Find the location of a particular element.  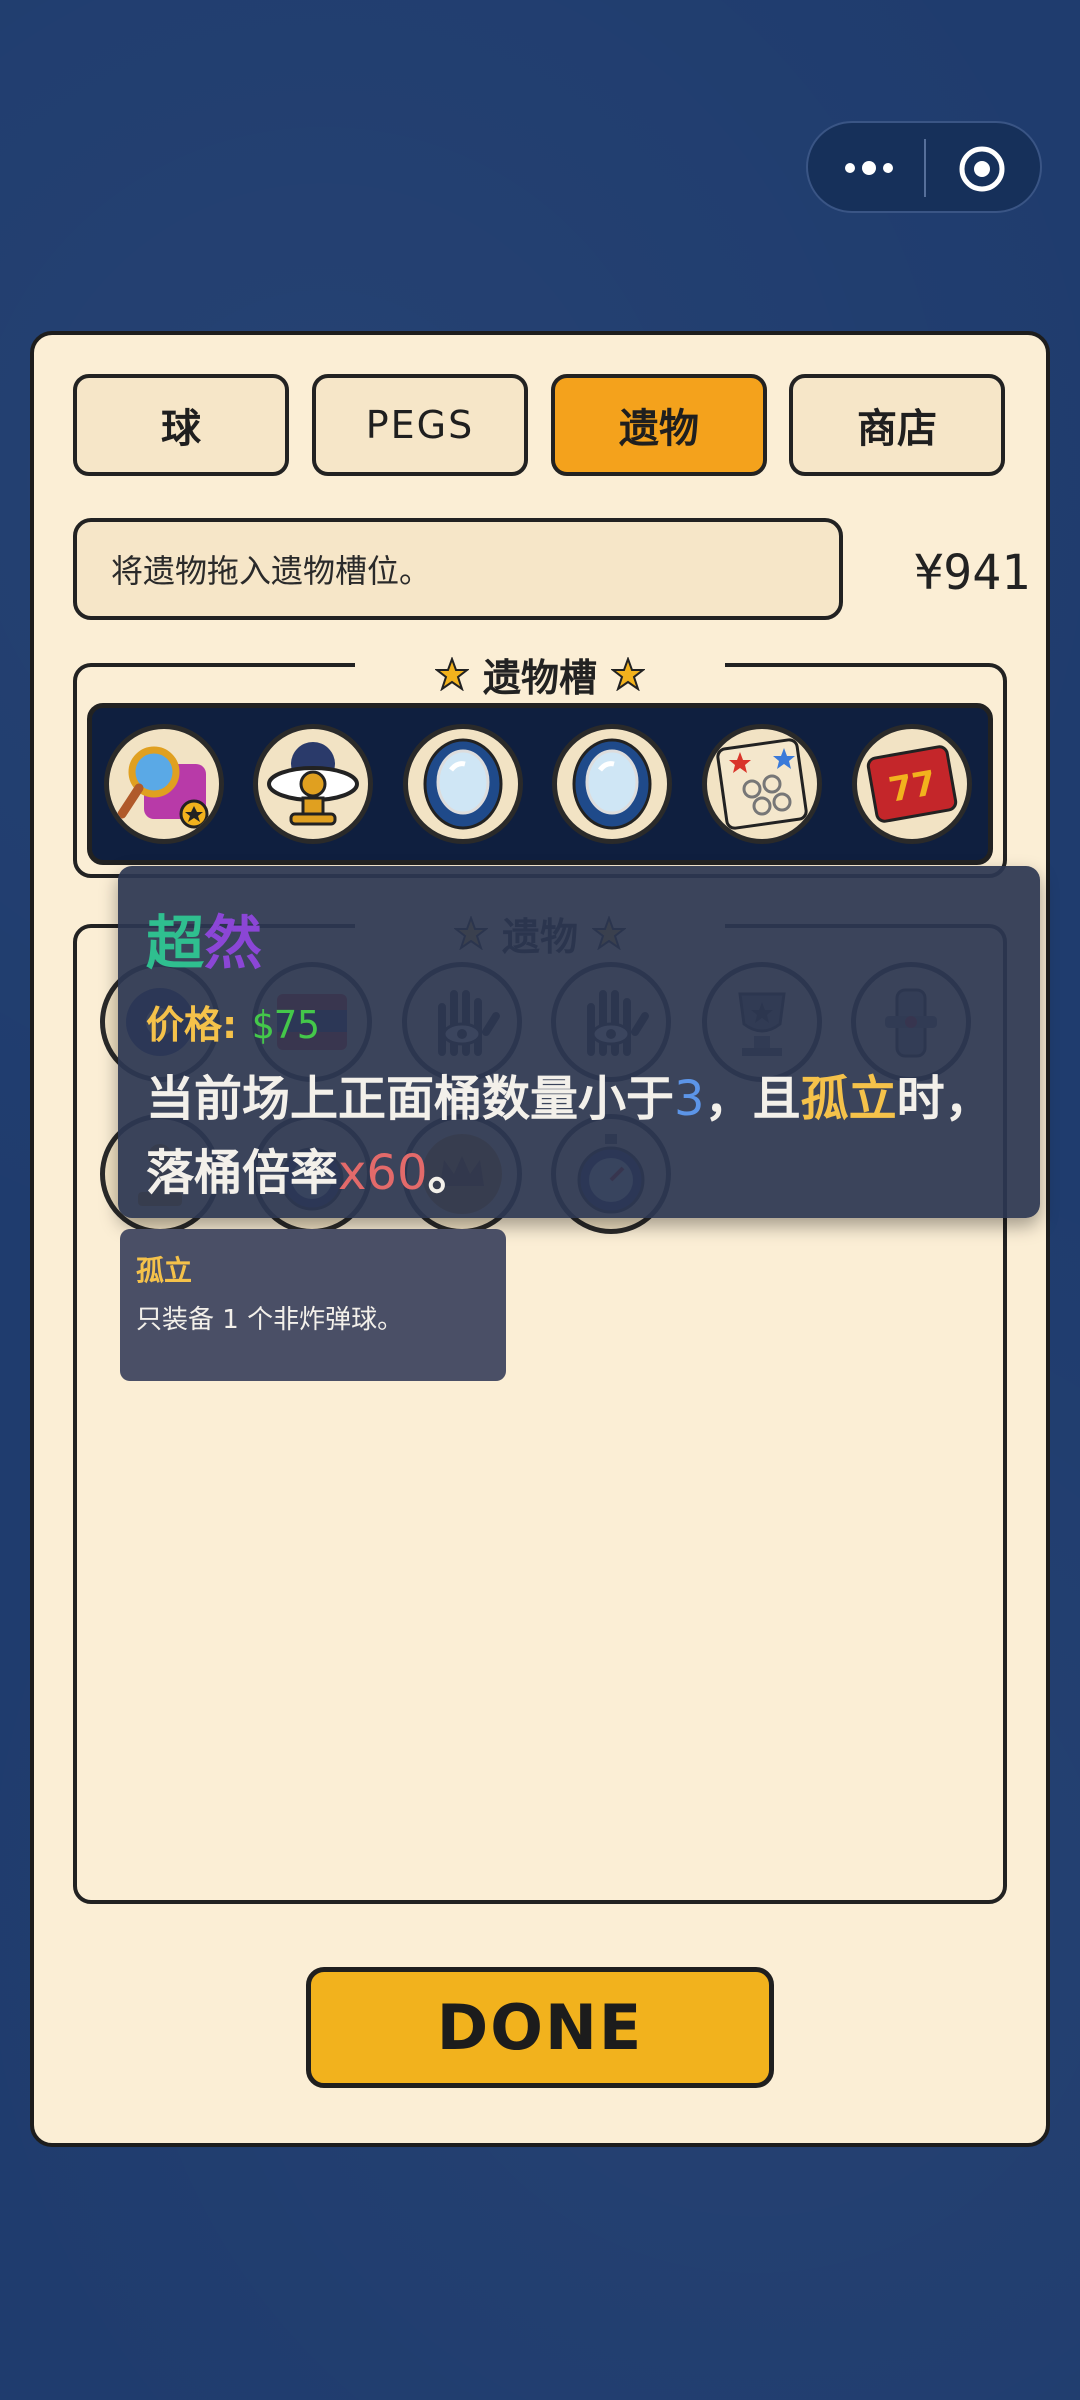

done-button: DONE is located at coordinates (540, 2027).